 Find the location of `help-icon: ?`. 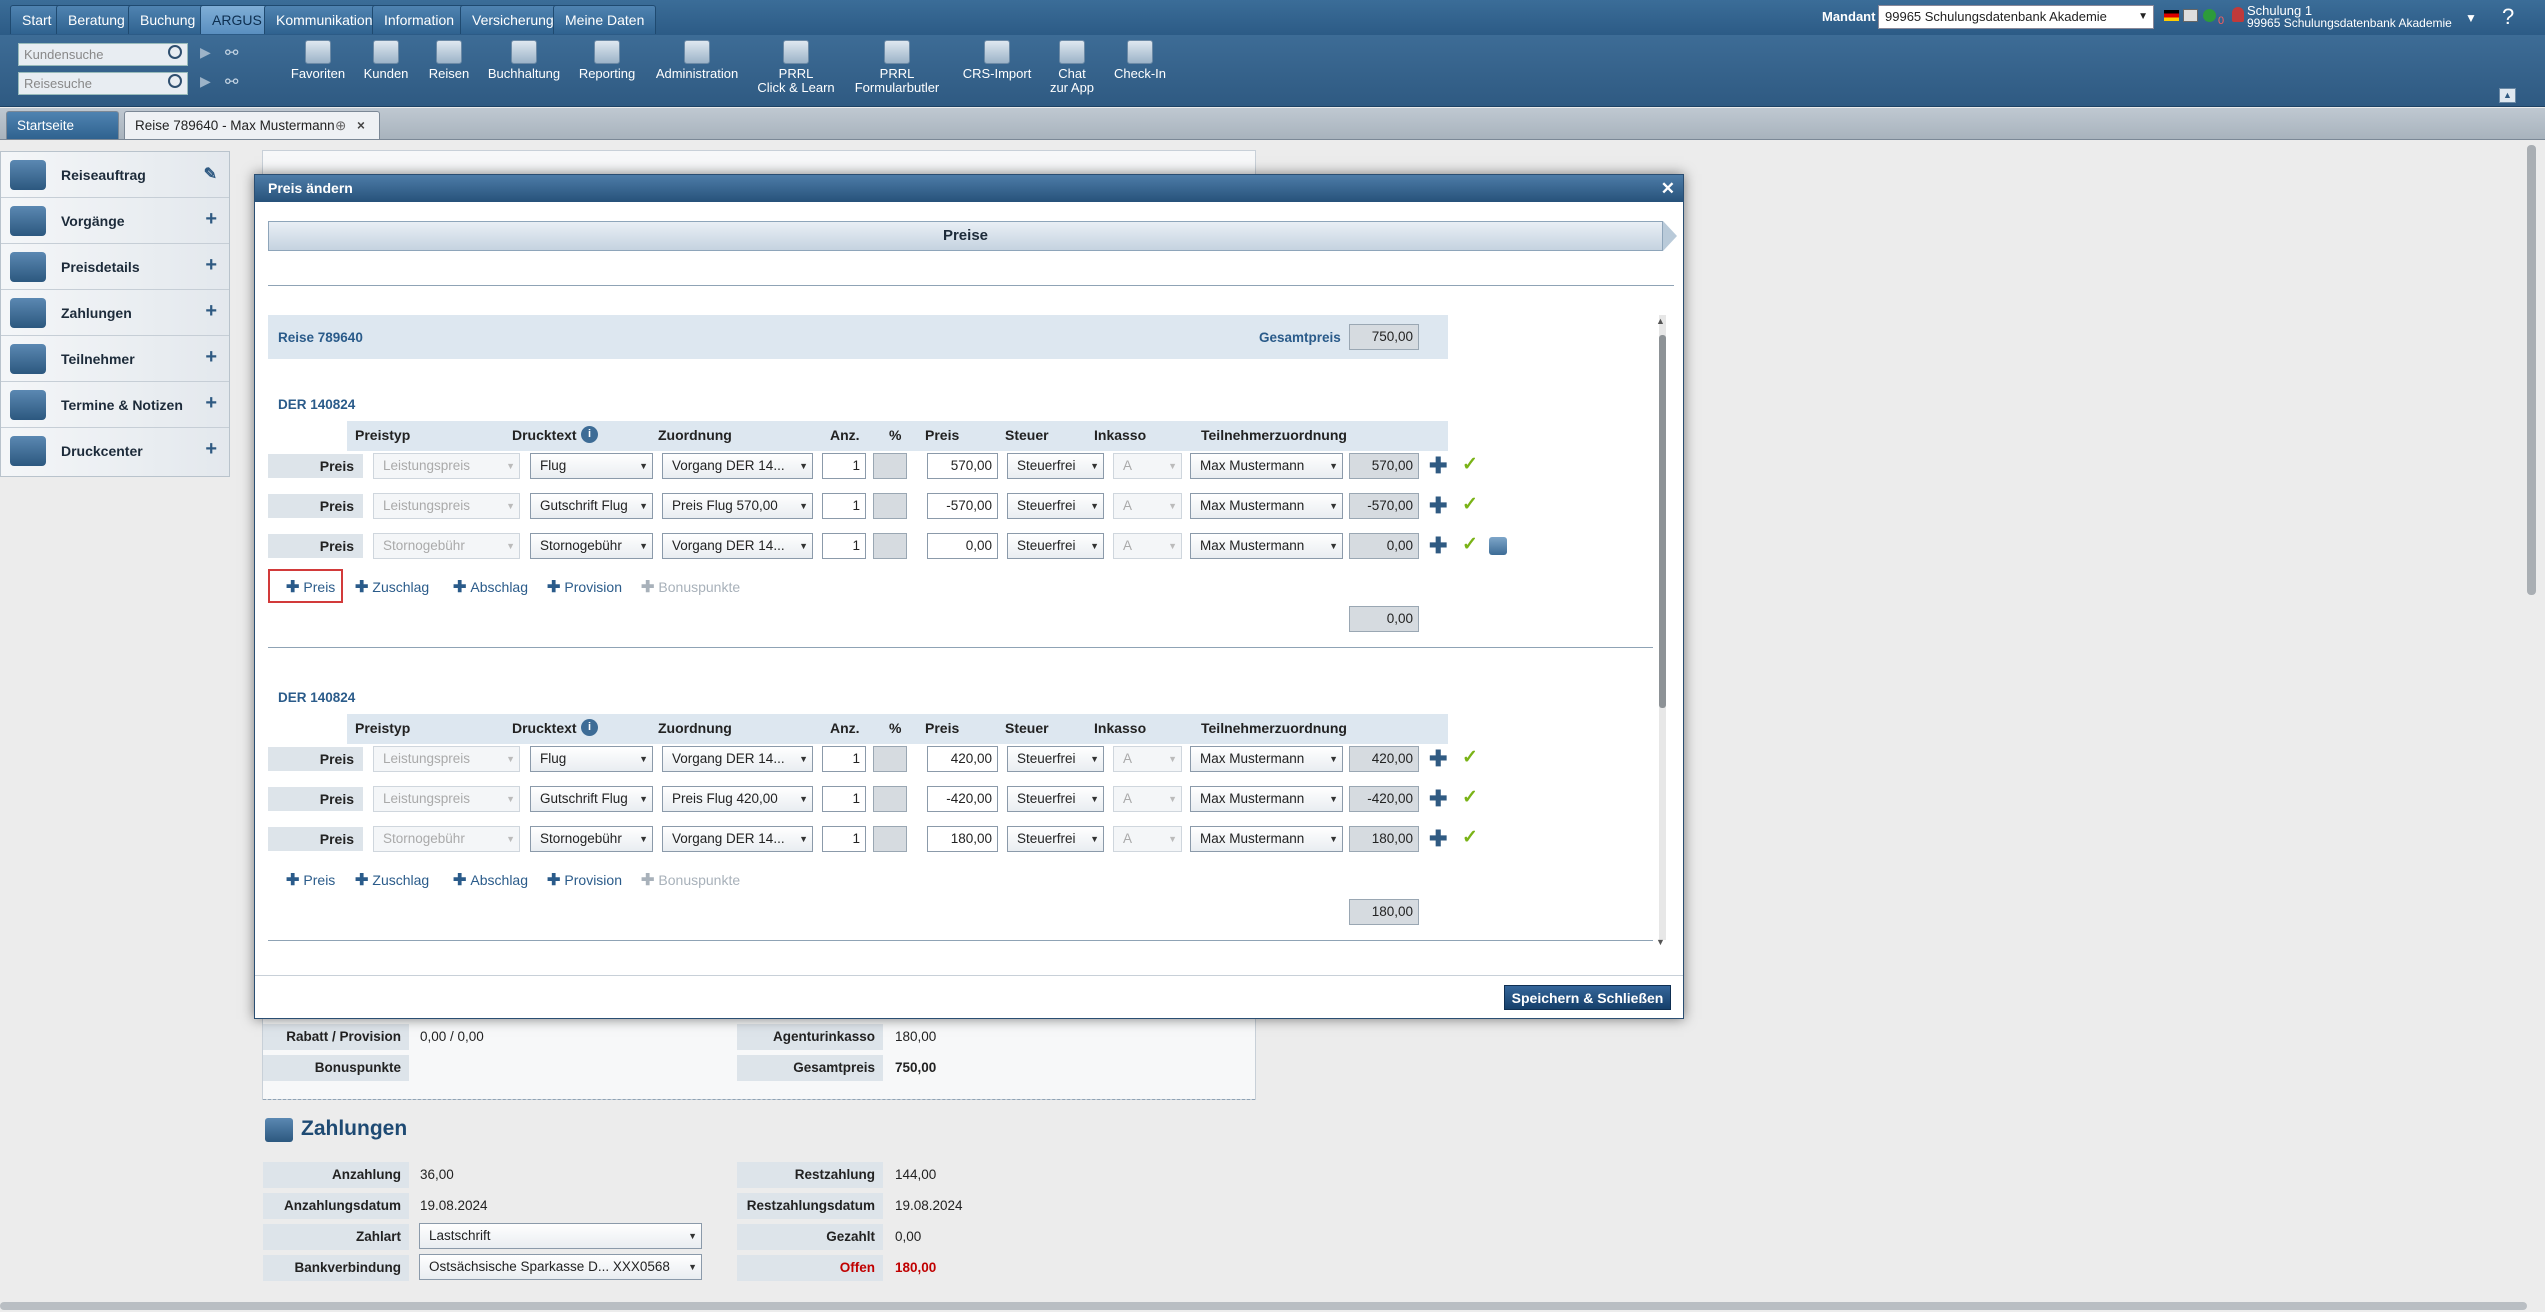

help-icon: ? is located at coordinates (2508, 17).